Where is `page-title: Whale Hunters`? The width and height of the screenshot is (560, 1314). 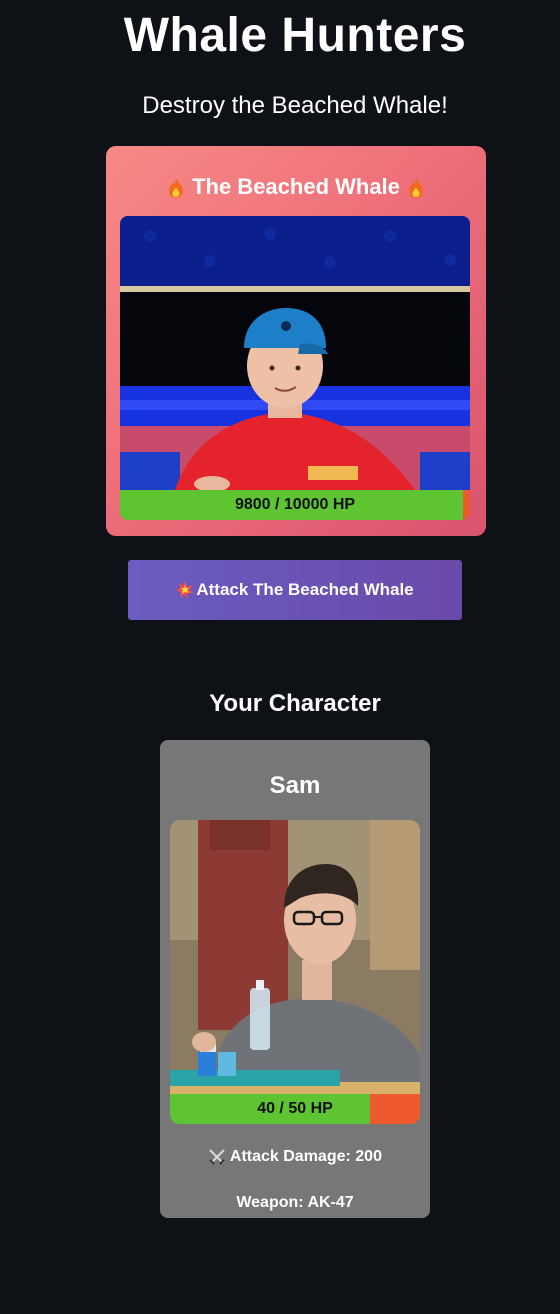
page-title: Whale Hunters is located at coordinates (295, 35).